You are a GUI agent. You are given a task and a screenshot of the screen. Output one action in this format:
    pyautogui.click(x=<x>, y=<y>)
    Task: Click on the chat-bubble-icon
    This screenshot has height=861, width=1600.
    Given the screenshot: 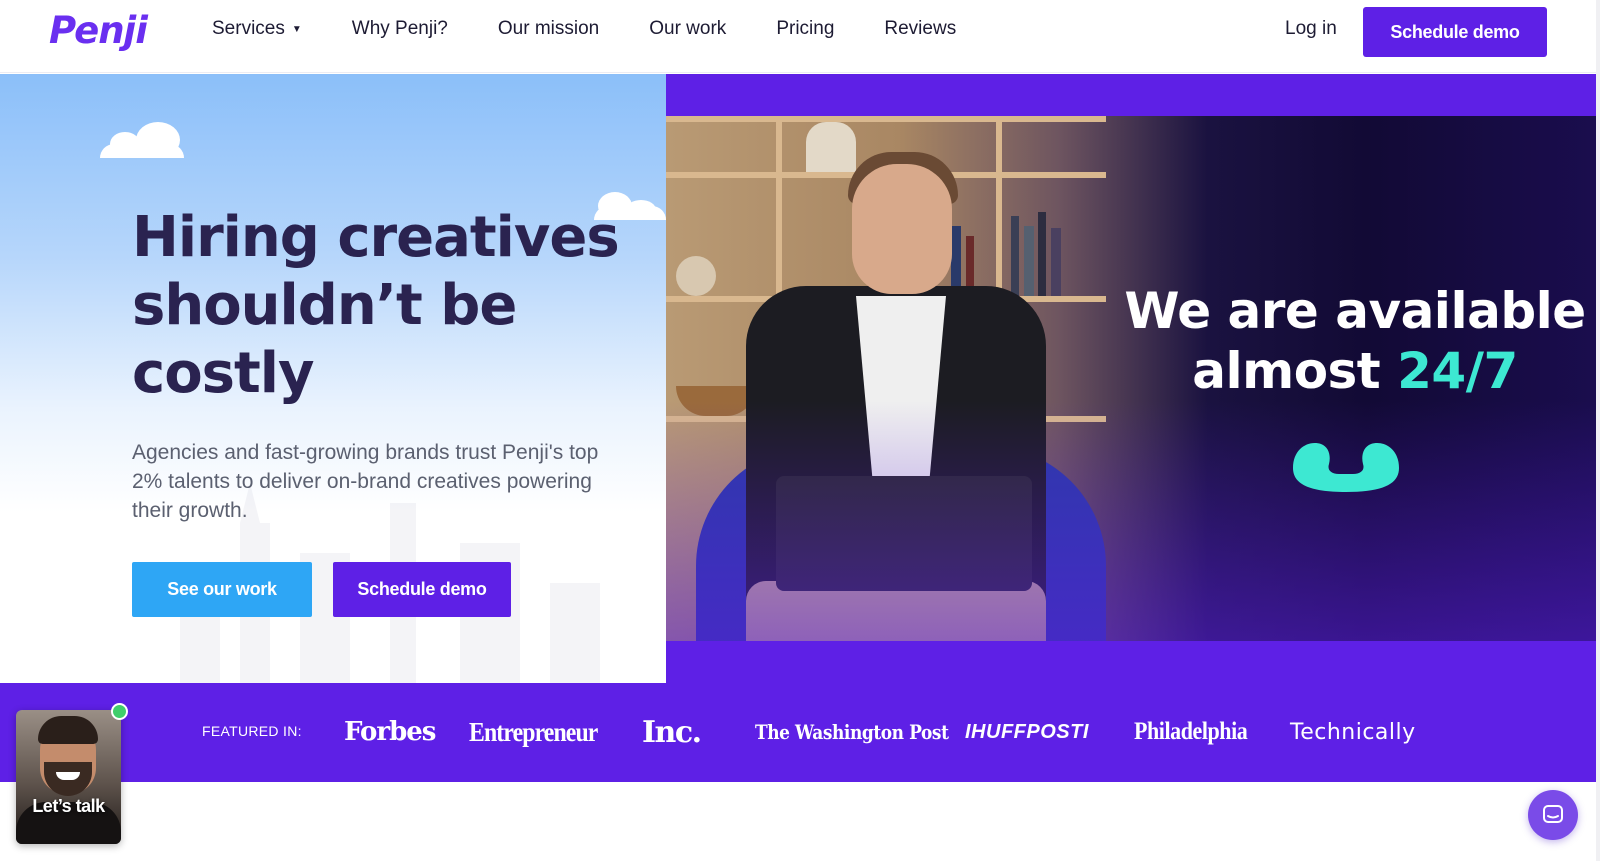 What is the action you would take?
    pyautogui.click(x=1553, y=814)
    